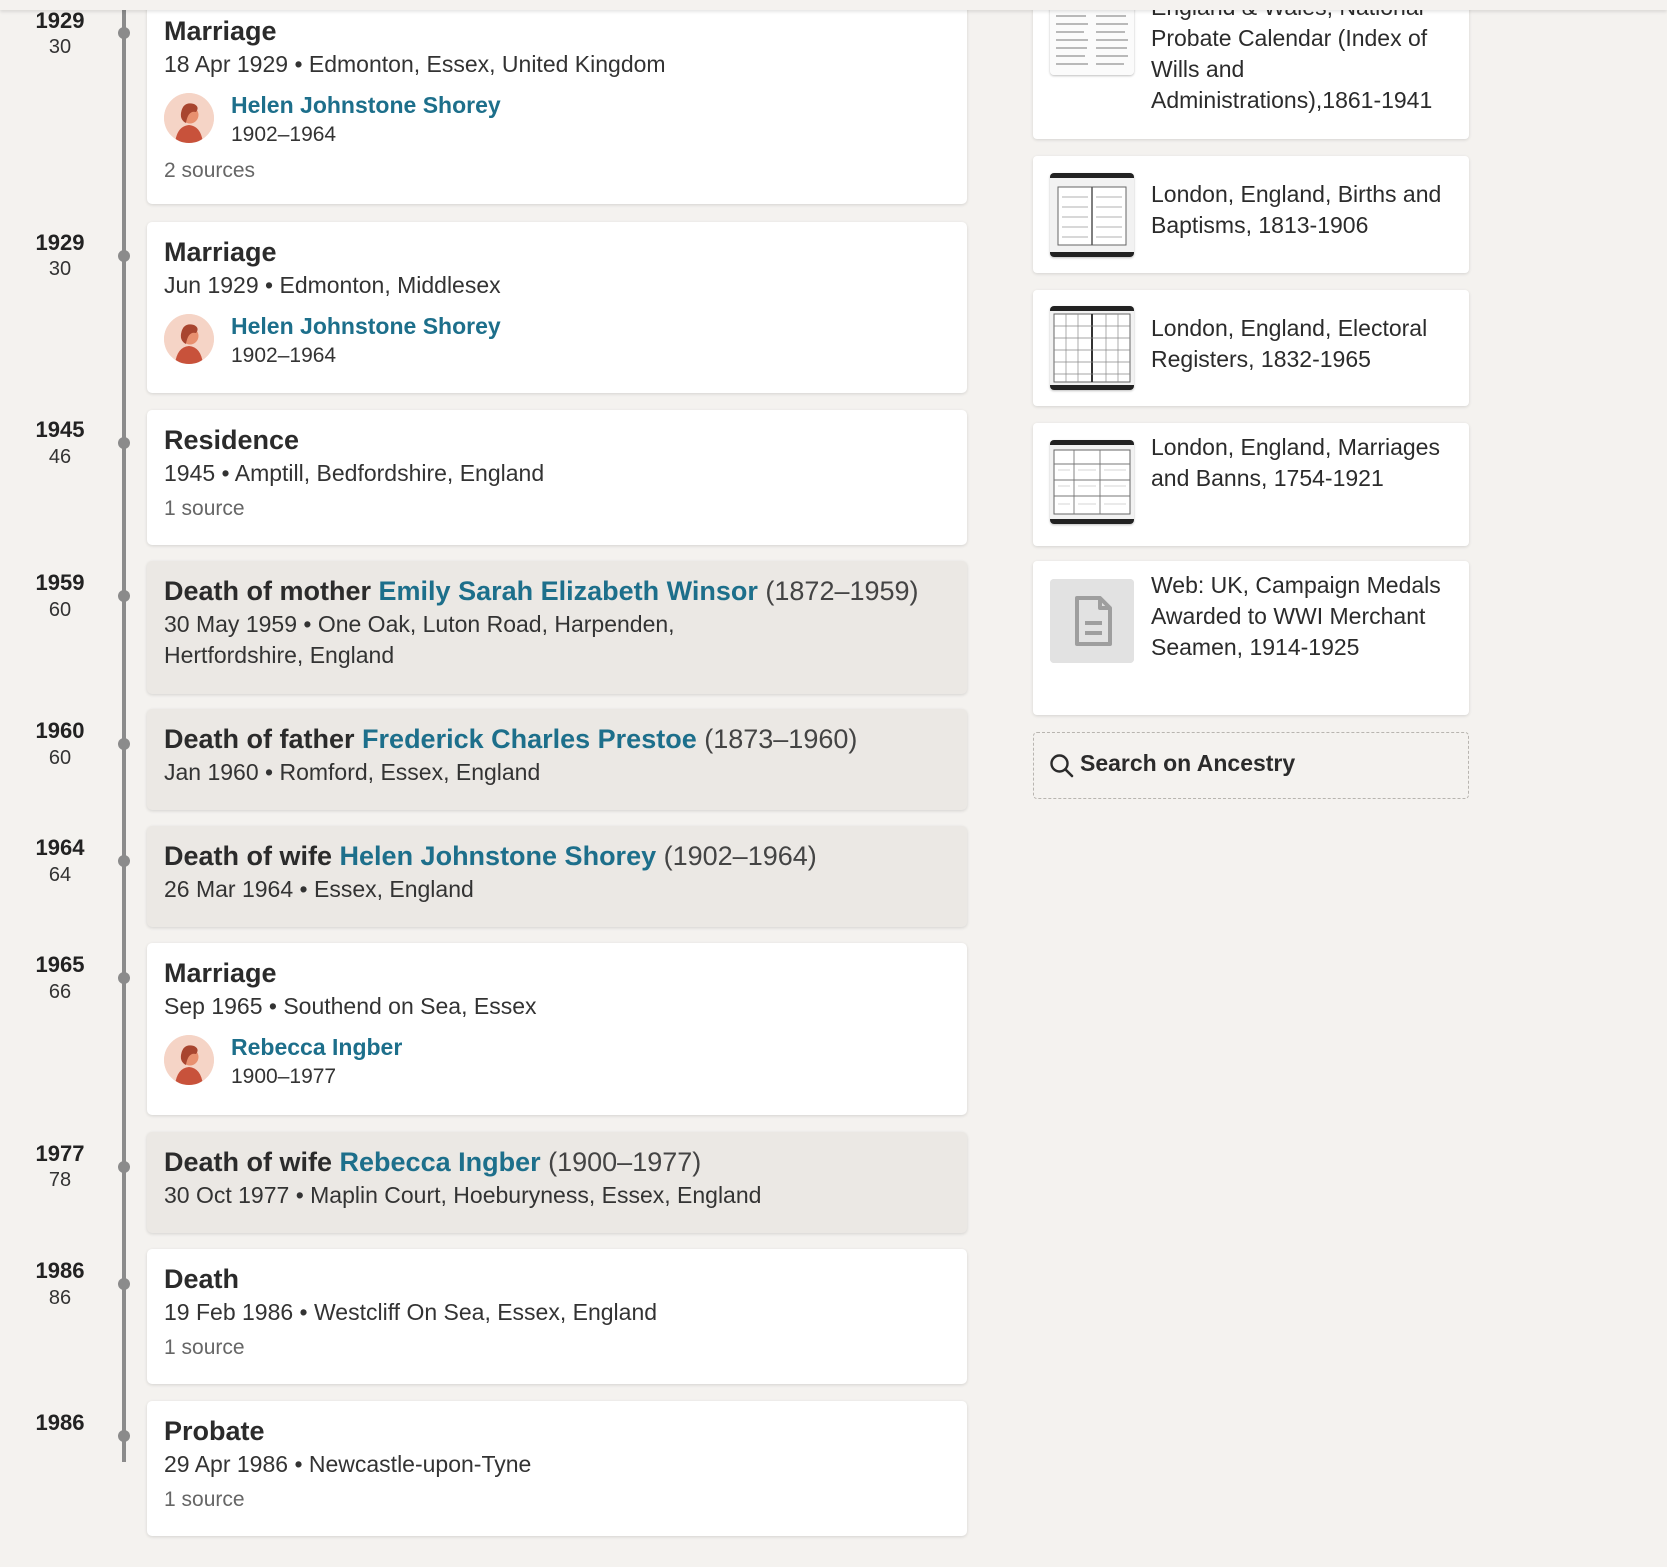 Image resolution: width=1667 pixels, height=1567 pixels. I want to click on relative-years: (1902–1964), so click(740, 856).